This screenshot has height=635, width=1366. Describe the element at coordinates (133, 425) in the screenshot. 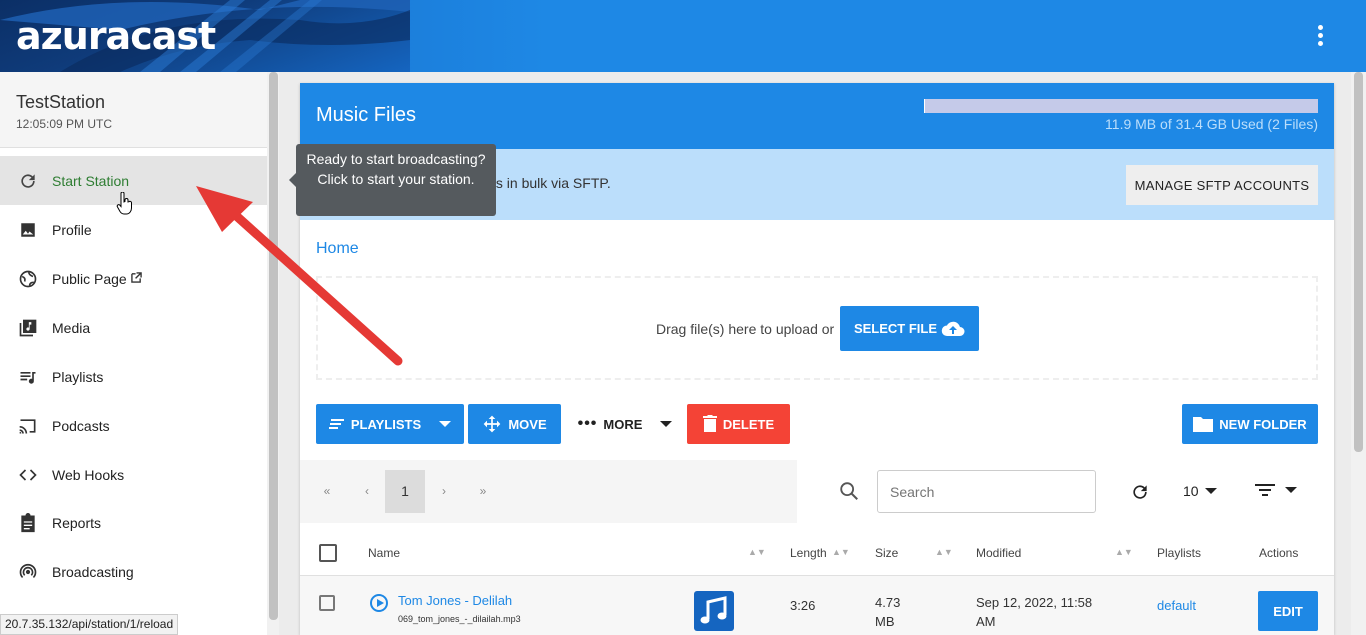

I see `sidebar-item-podcasts: Podcasts` at that location.